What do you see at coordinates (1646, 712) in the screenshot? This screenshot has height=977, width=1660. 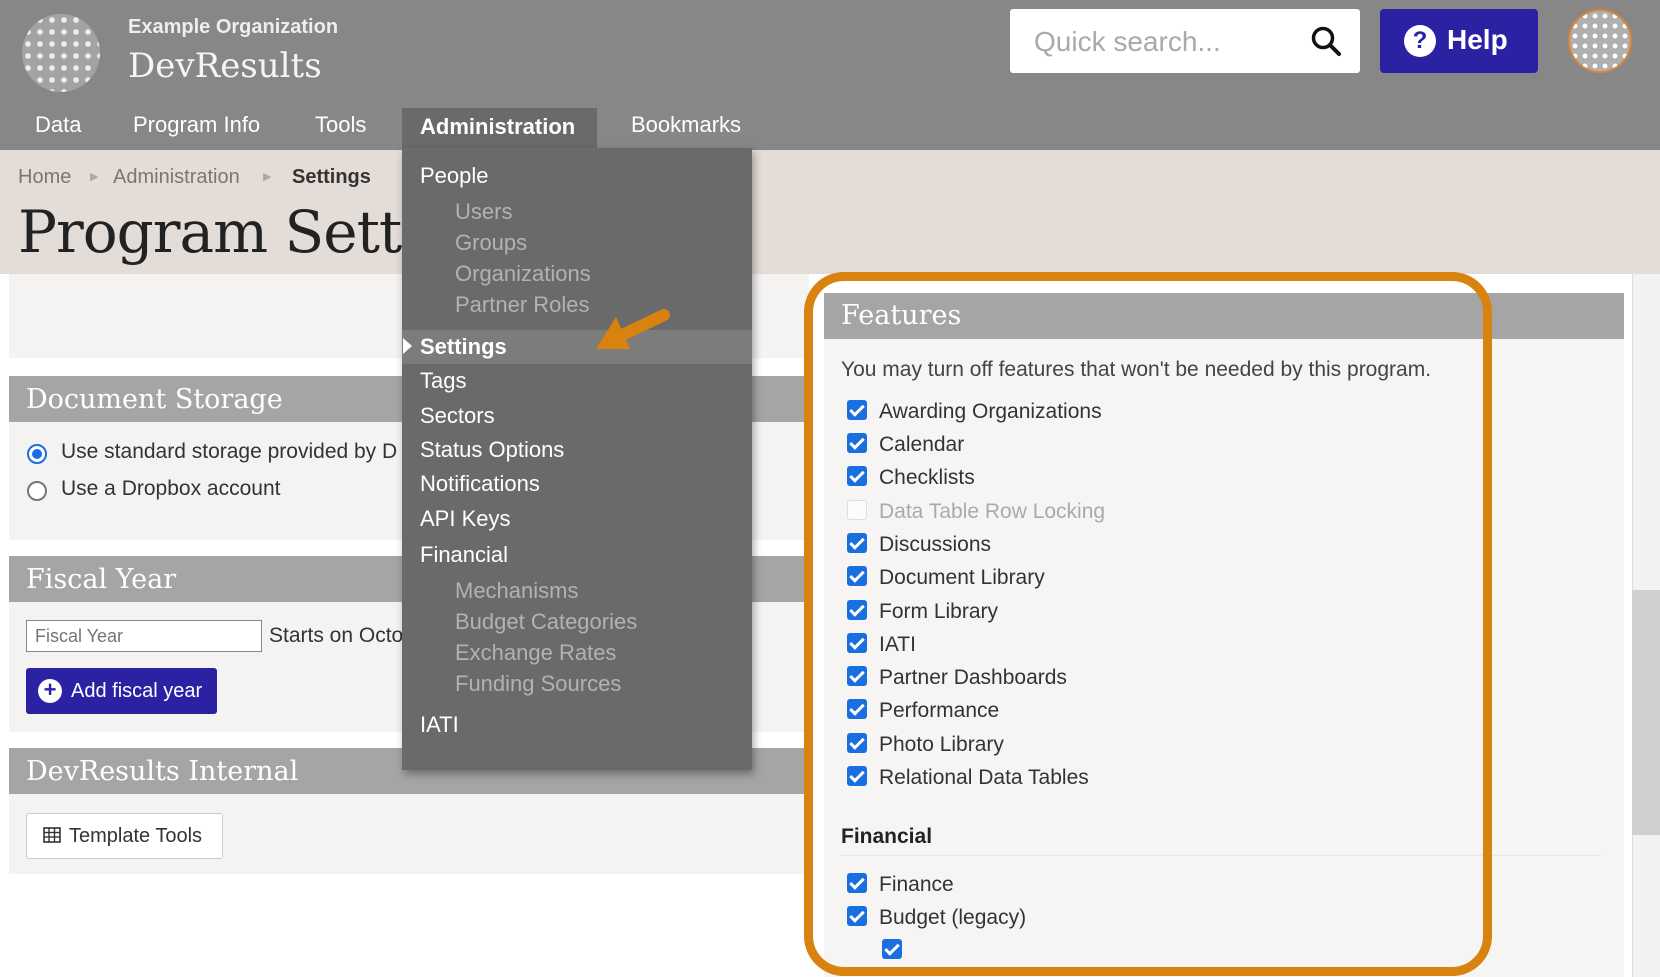 I see `scrollbar-thumb` at bounding box center [1646, 712].